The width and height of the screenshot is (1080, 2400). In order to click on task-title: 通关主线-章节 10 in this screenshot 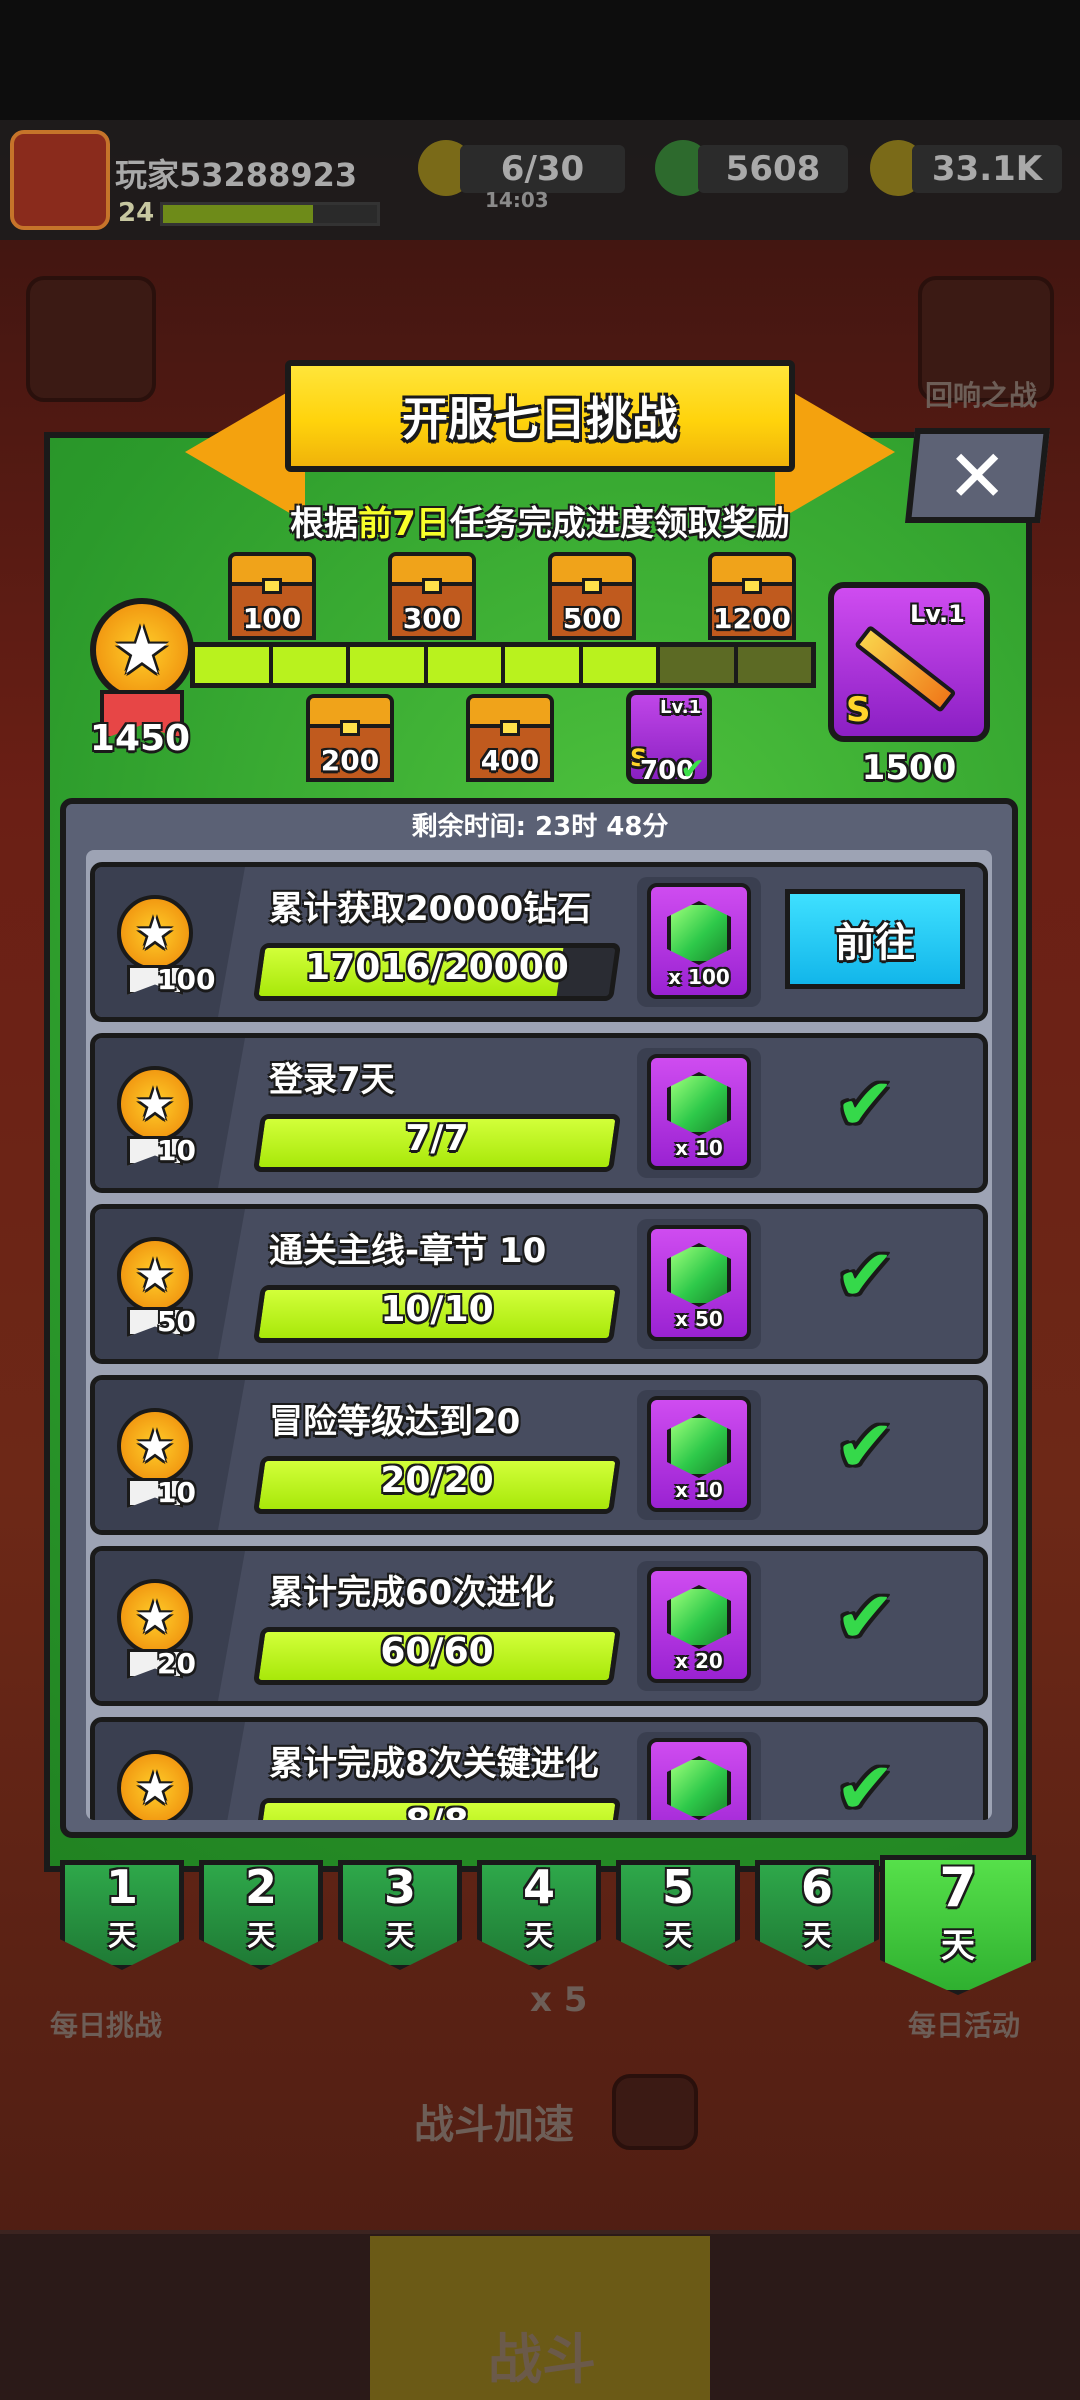, I will do `click(408, 1251)`.